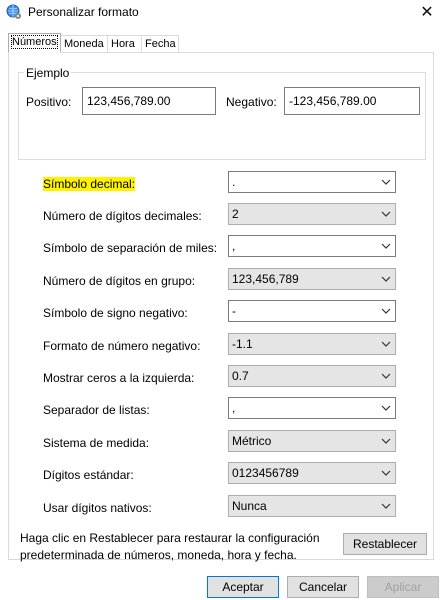 Image resolution: width=444 pixels, height=600 pixels. Describe the element at coordinates (48, 73) in the screenshot. I see `example-legend: Ejemplo` at that location.